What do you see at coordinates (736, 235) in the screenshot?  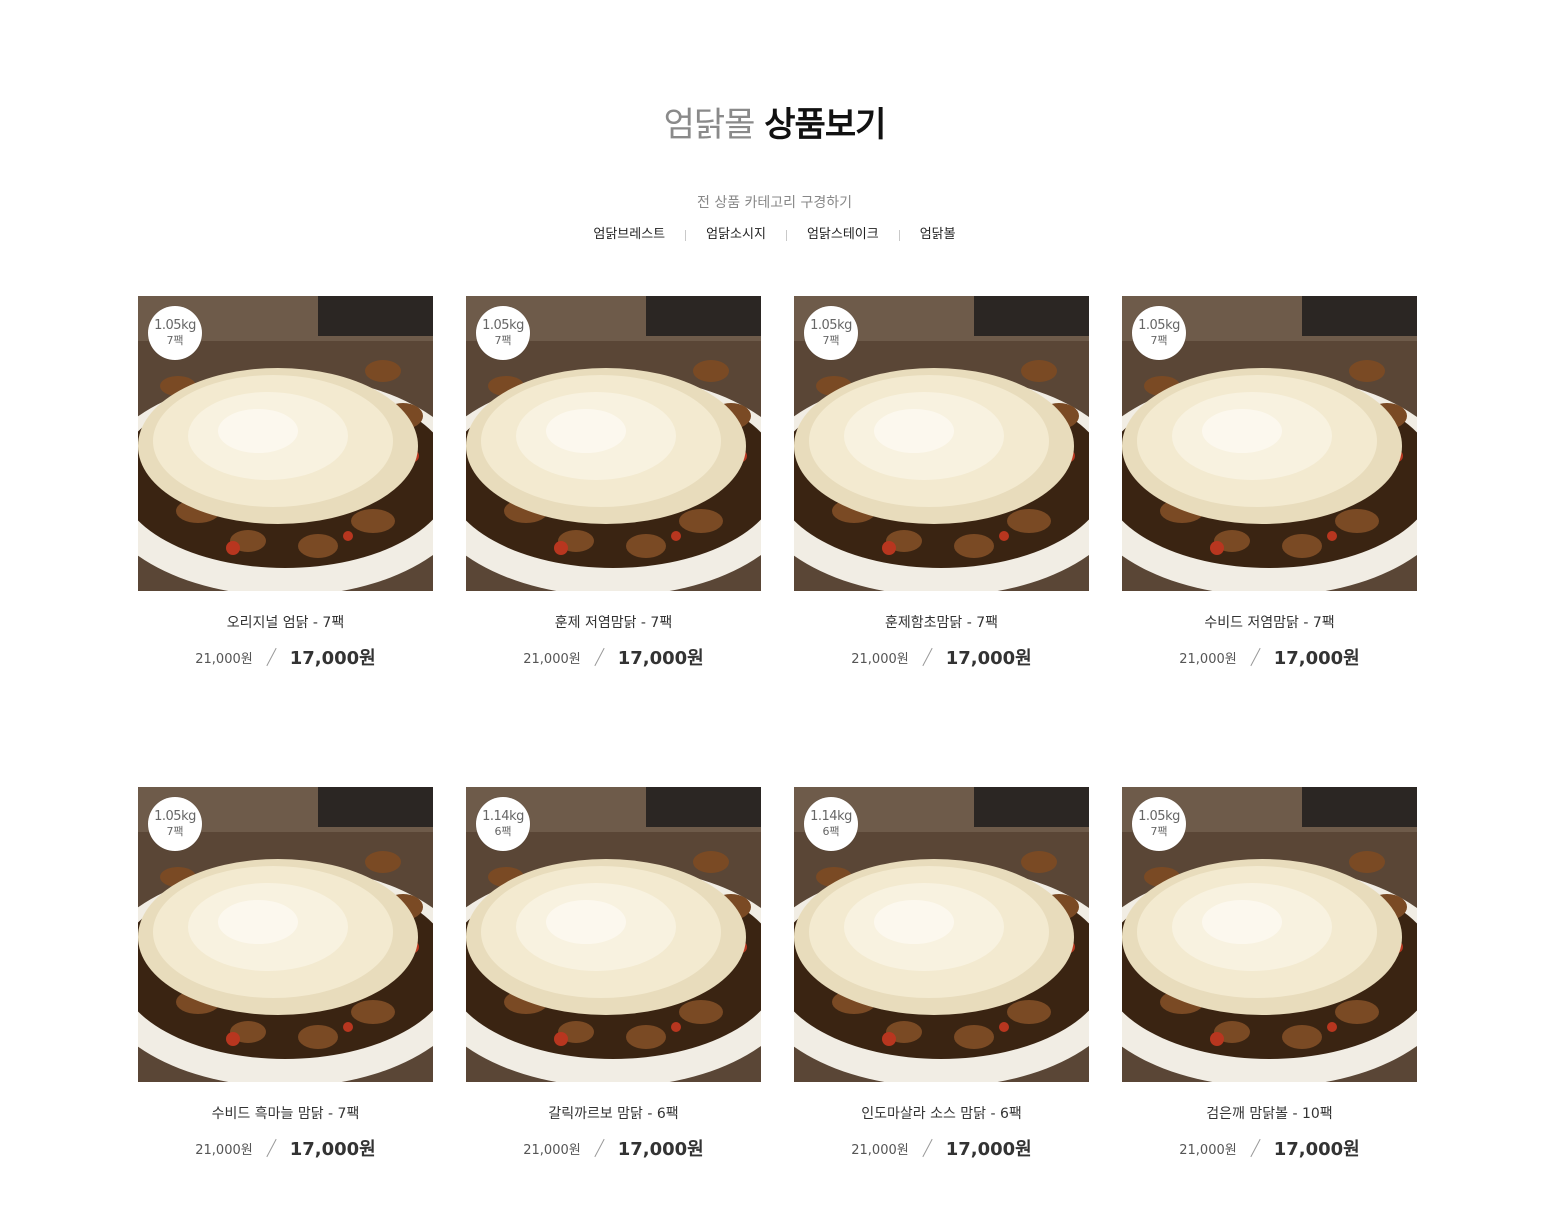 I see `category-link-sausage: 엄닭소시지` at bounding box center [736, 235].